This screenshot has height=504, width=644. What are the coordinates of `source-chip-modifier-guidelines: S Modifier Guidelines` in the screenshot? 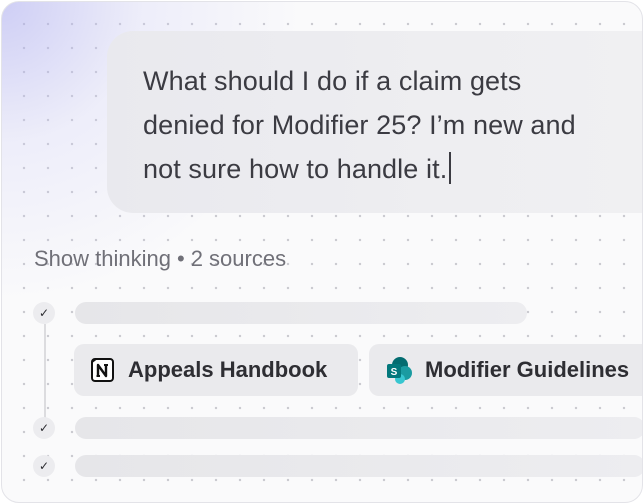 It's located at (505, 370).